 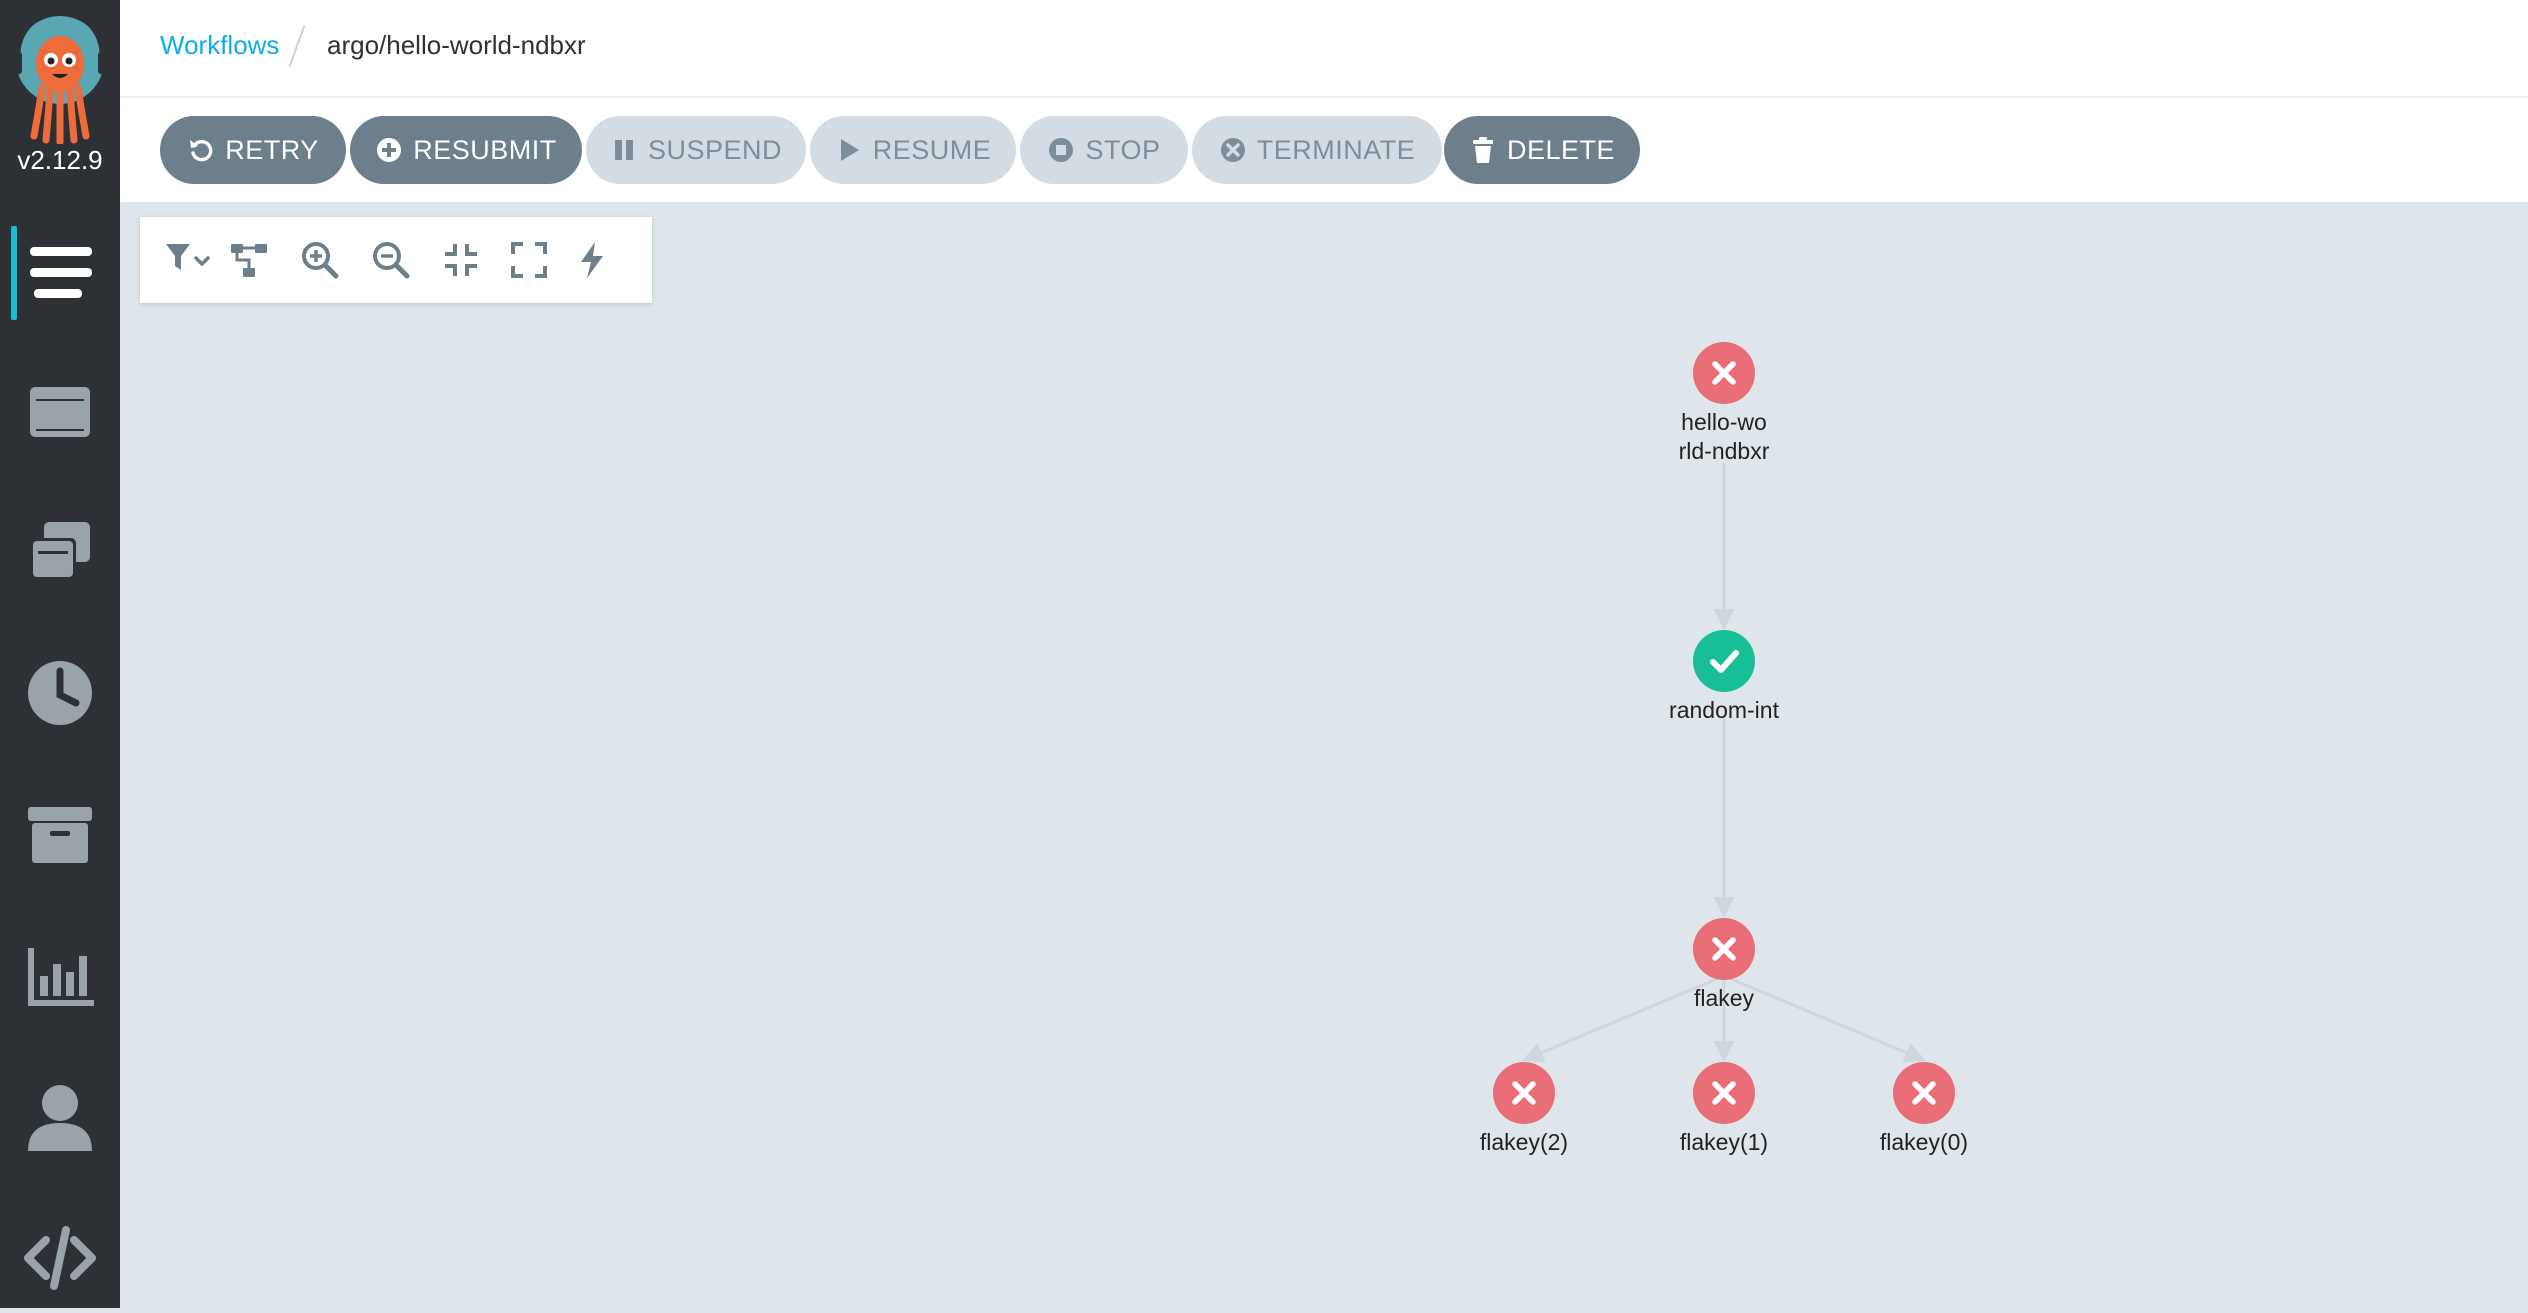 What do you see at coordinates (1724, 998) in the screenshot?
I see `node-label: flakey` at bounding box center [1724, 998].